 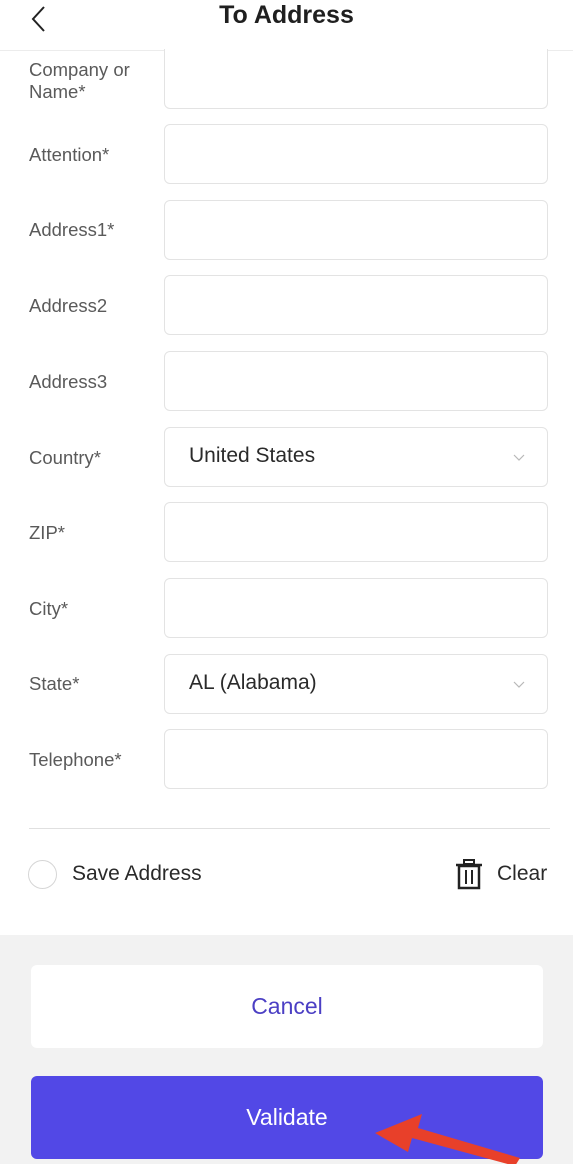 What do you see at coordinates (356, 79) in the screenshot?
I see `company-input` at bounding box center [356, 79].